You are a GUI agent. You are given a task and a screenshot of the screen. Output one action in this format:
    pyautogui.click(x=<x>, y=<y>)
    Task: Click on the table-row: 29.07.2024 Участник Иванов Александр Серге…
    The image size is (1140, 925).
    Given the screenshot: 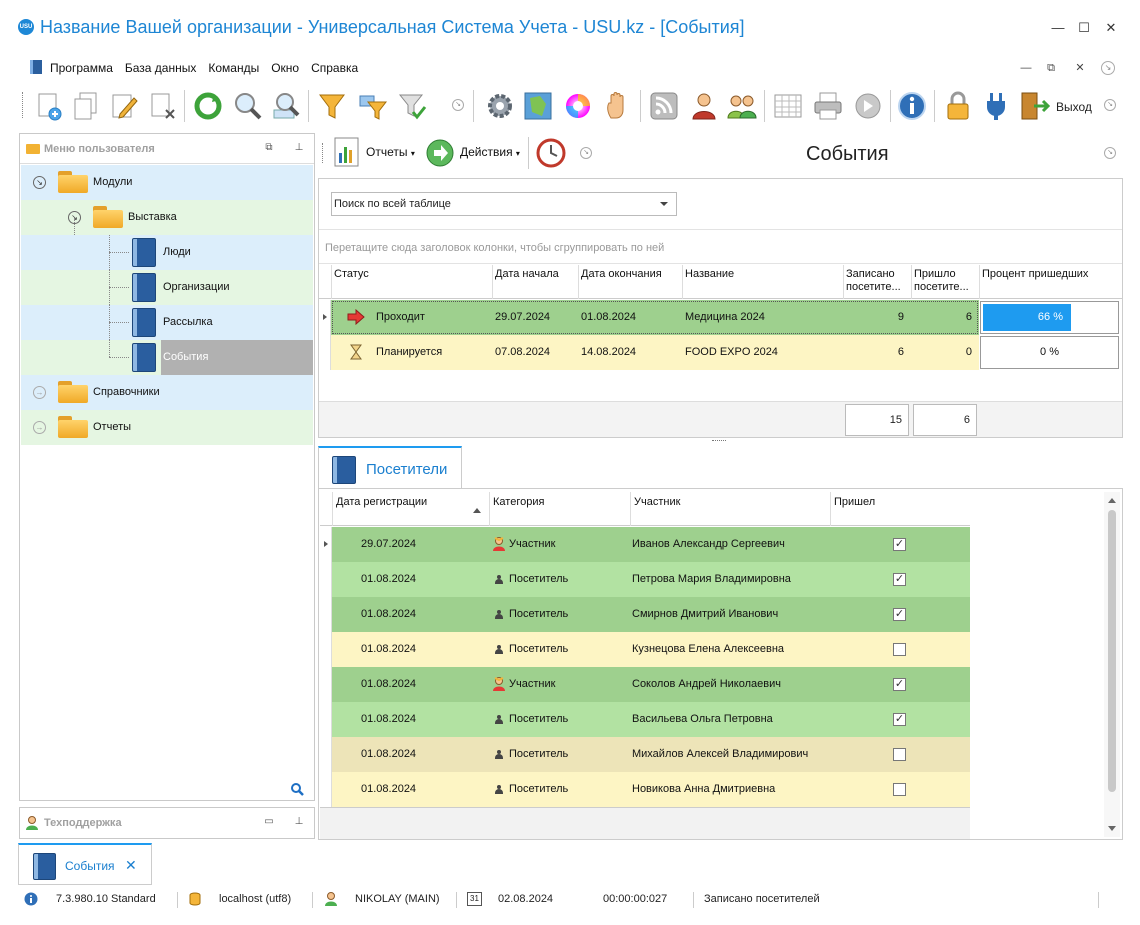 What is the action you would take?
    pyautogui.click(x=645, y=544)
    